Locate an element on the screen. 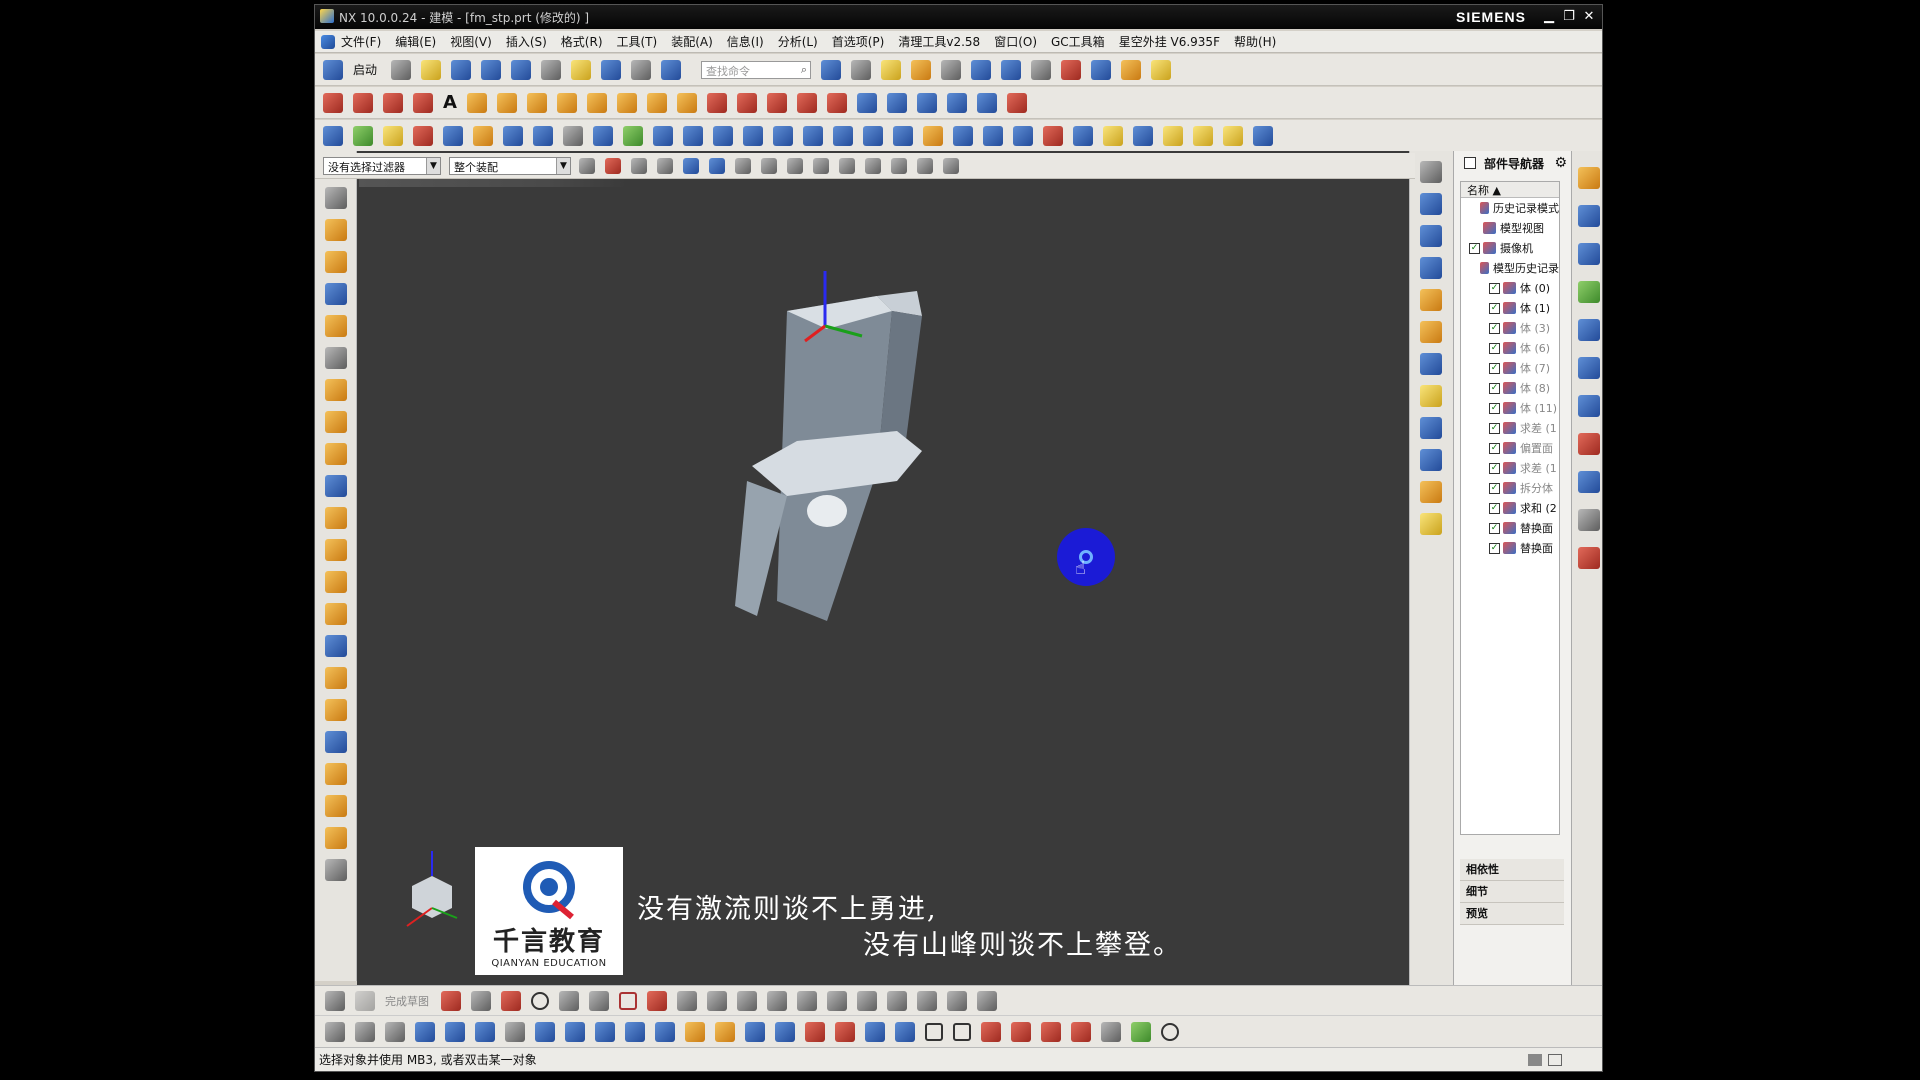  tree-node: ✓ 体 (3) is located at coordinates (1510, 328).